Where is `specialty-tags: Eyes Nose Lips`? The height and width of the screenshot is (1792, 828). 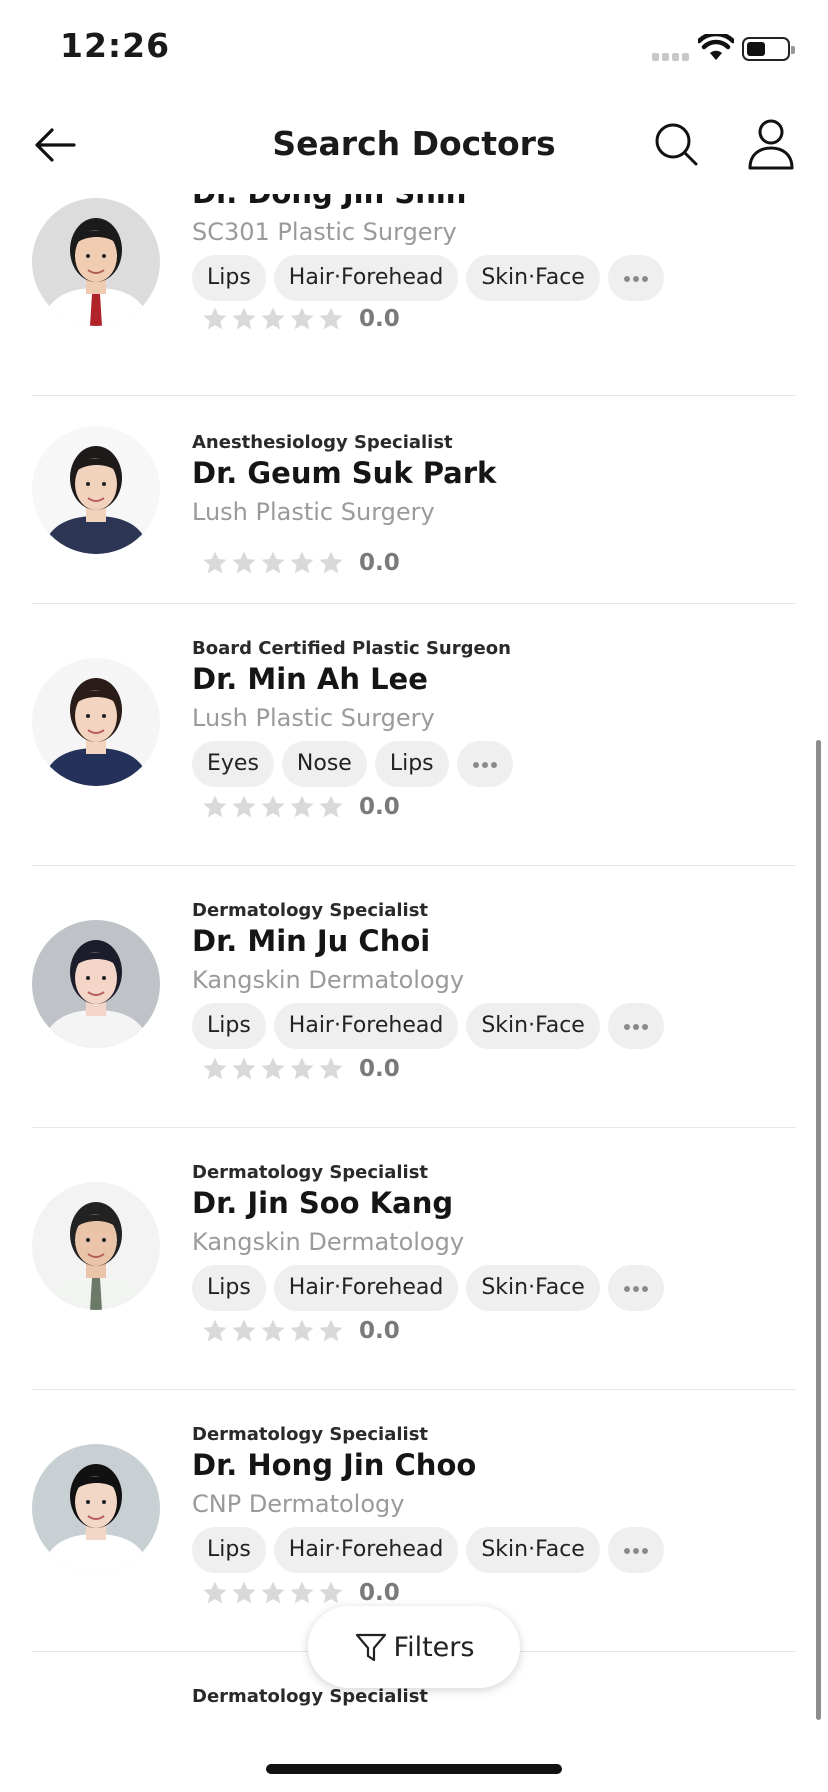 specialty-tags: Eyes Nose Lips is located at coordinates (352, 764).